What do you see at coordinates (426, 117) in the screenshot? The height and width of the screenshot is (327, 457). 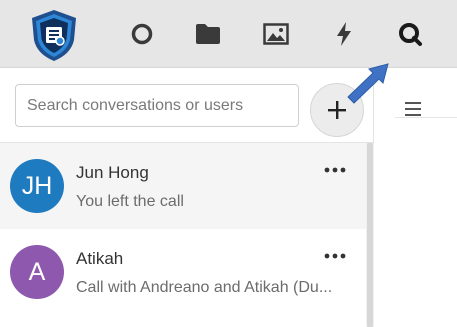 I see `divider` at bounding box center [426, 117].